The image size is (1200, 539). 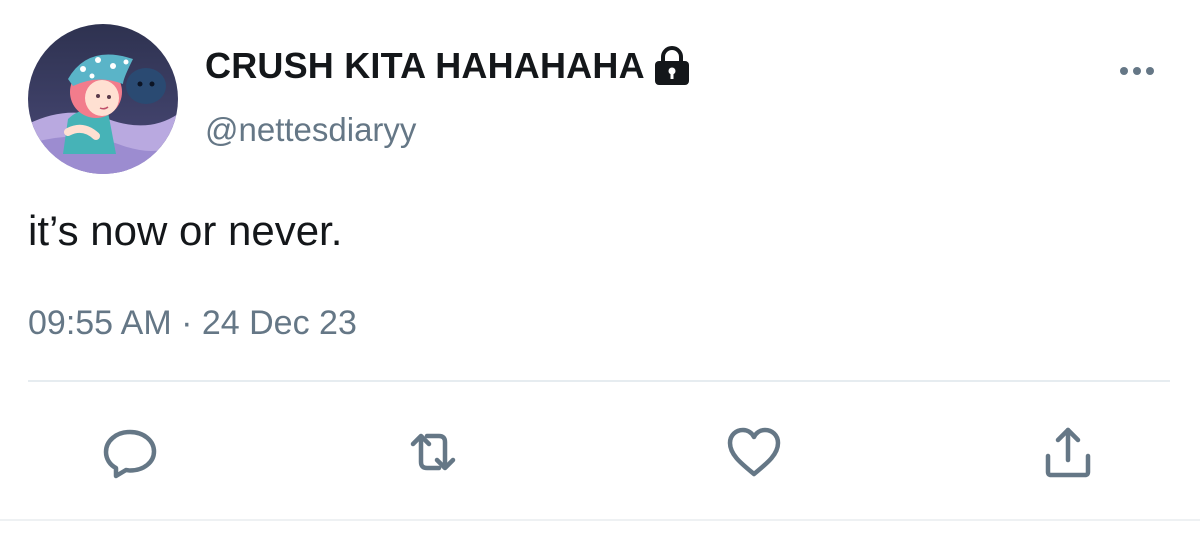 I want to click on divider-bottom, so click(x=600, y=520).